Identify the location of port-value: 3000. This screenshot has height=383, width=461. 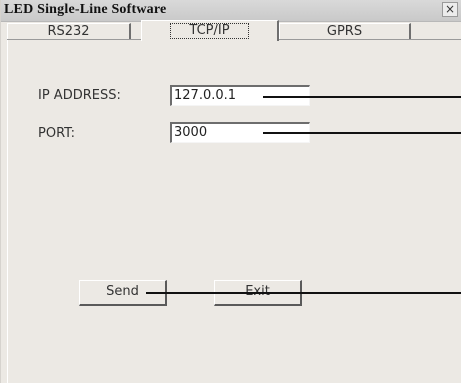
(191, 132).